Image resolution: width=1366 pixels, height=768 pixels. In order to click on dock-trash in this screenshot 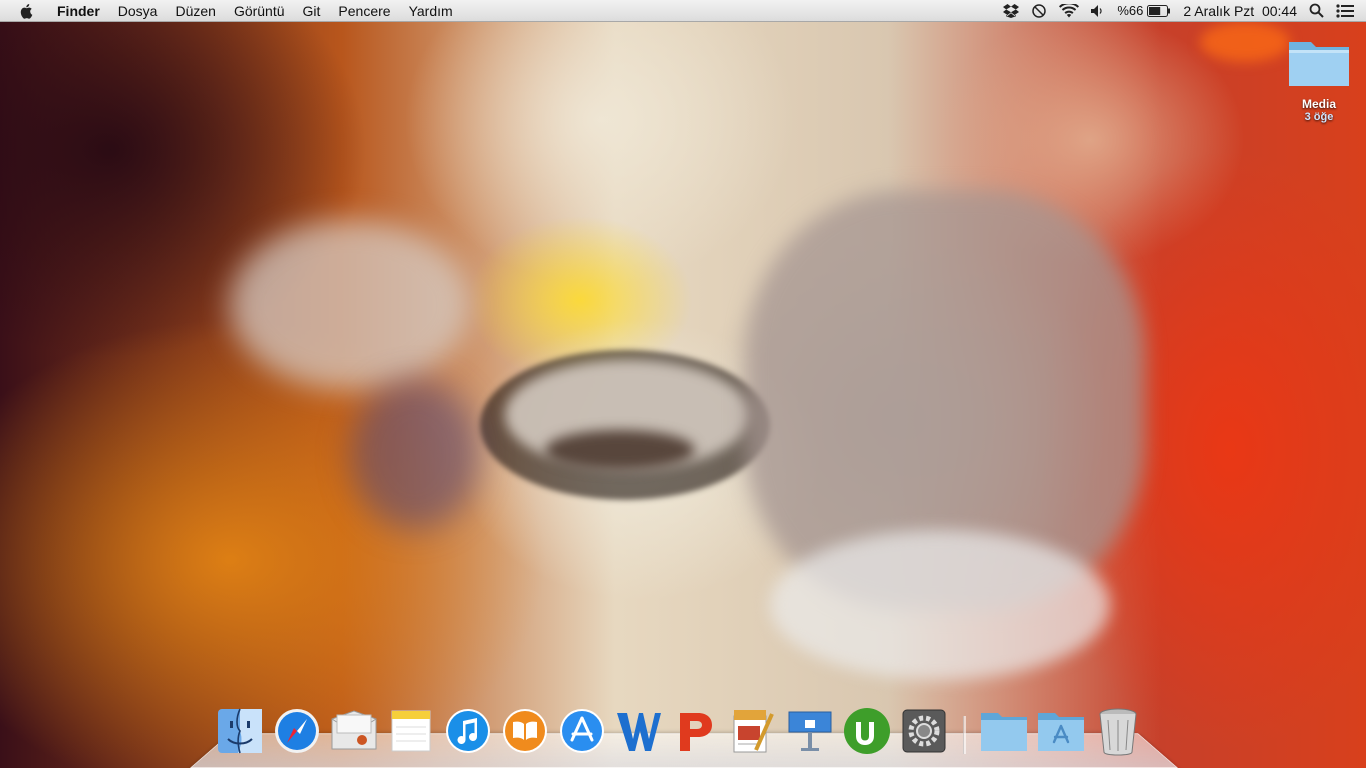, I will do `click(1118, 731)`.